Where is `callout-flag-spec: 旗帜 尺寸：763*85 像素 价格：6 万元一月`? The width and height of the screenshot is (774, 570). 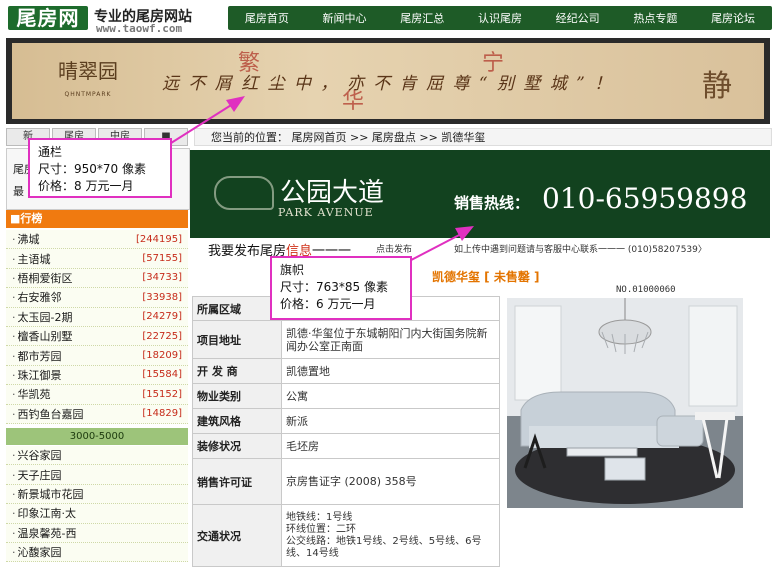
callout-flag-spec: 旗帜 尺寸：763*85 像素 价格：6 万元一月 is located at coordinates (341, 288).